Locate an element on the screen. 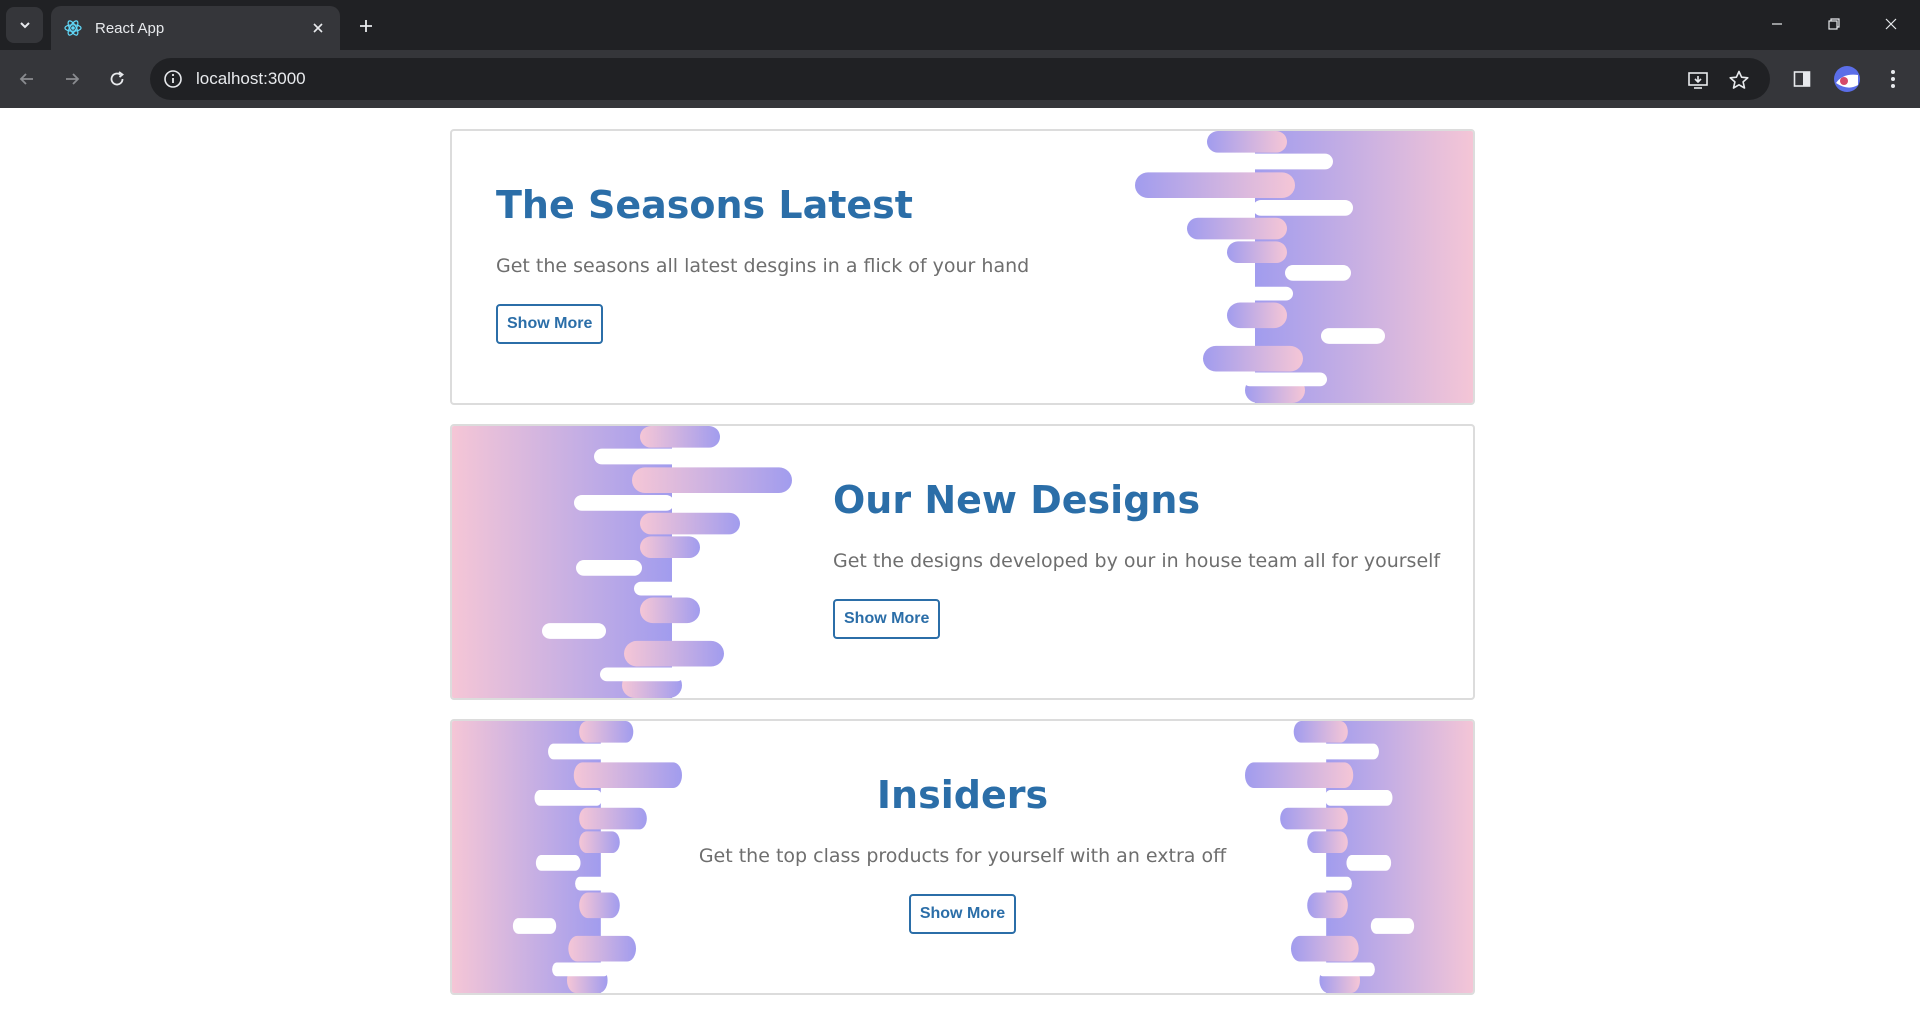 The image size is (1920, 1020). restore-icon is located at coordinates (1834, 24).